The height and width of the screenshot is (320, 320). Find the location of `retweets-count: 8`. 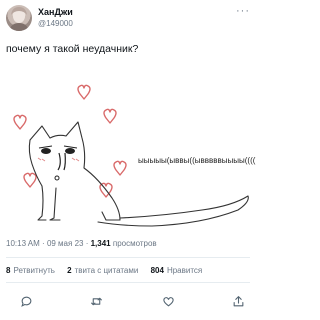

retweets-count: 8 is located at coordinates (8, 270).